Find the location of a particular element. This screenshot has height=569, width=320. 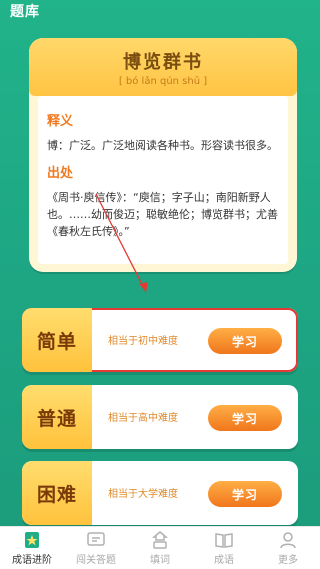

bottom-nav: 成语进阶 闯关答题 填词 成语 更多 is located at coordinates (160, 547).